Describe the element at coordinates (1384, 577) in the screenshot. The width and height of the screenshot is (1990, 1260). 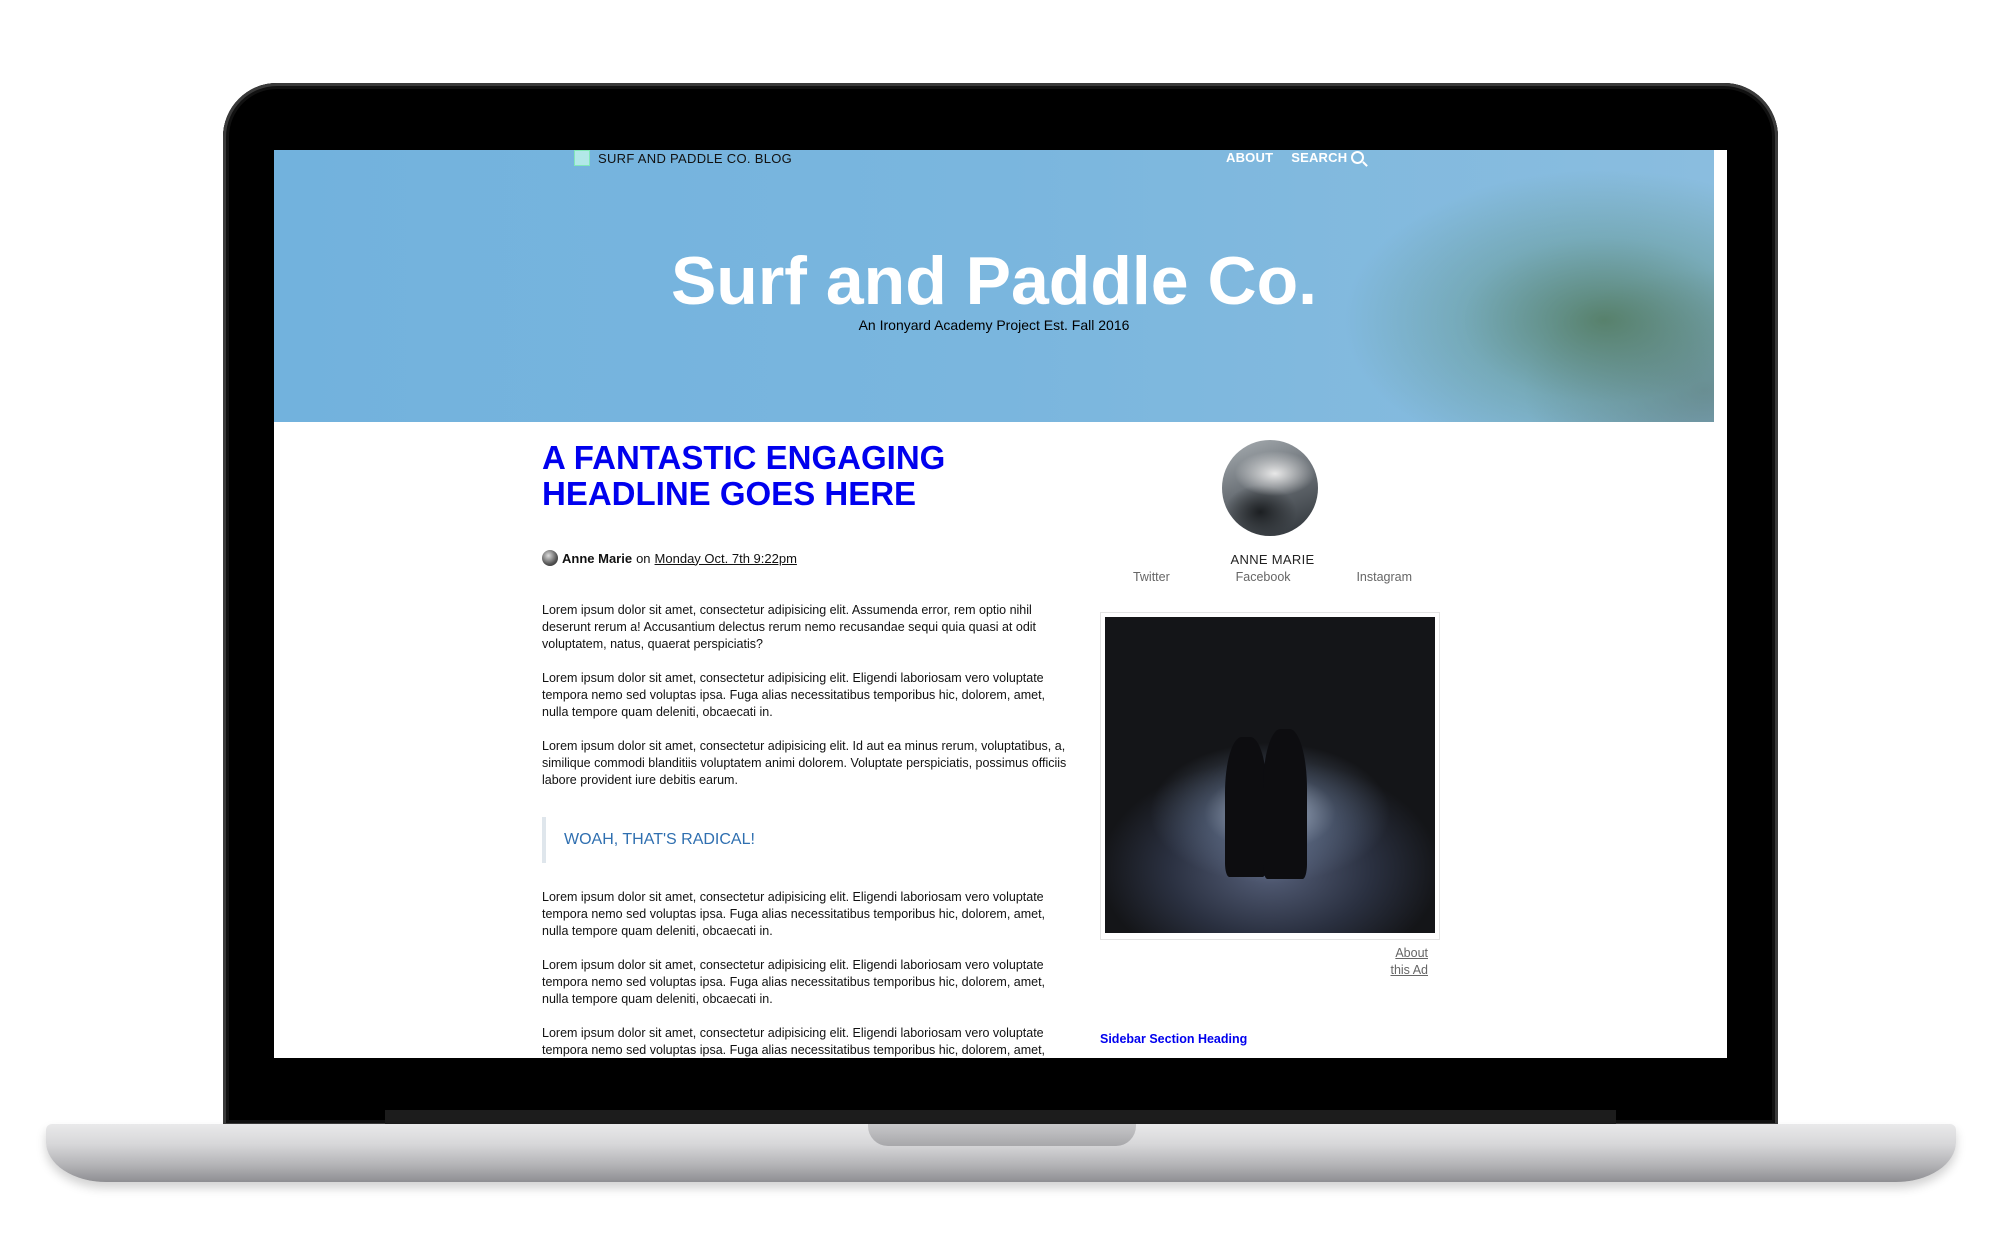
I see `social-link-instagram: Instagram` at that location.